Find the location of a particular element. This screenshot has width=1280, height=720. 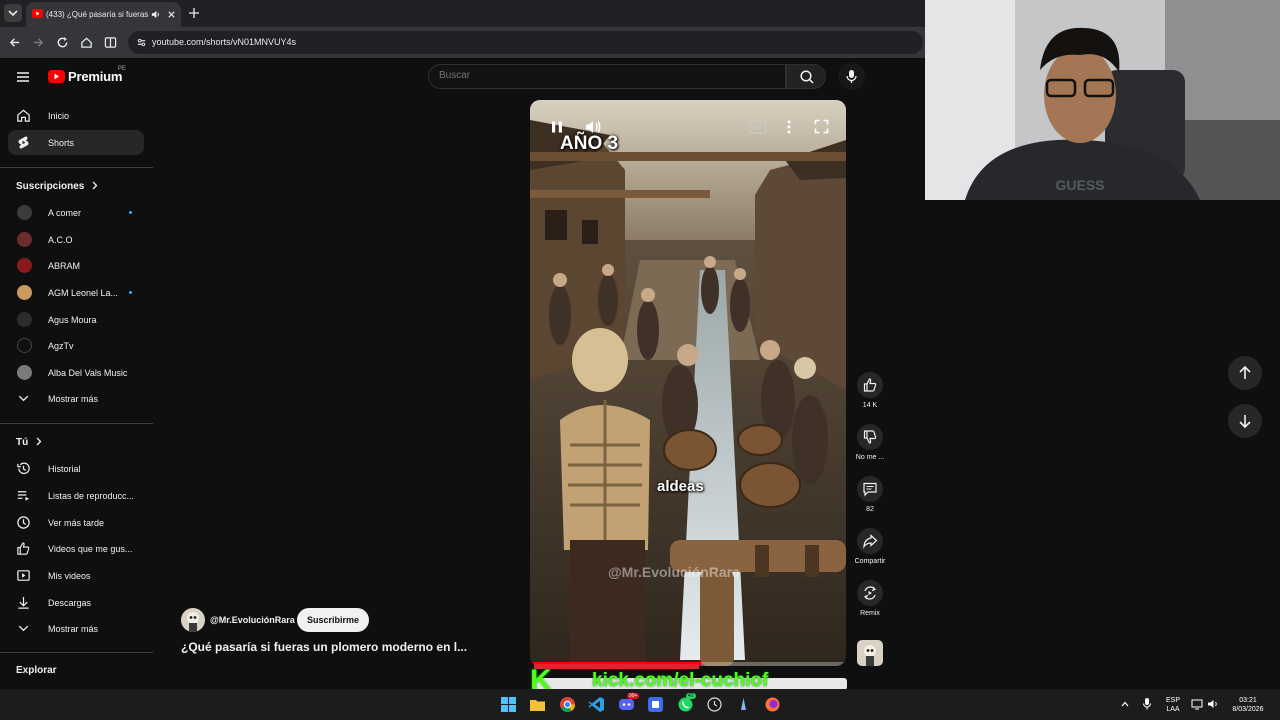

reload-icon is located at coordinates (62, 42).